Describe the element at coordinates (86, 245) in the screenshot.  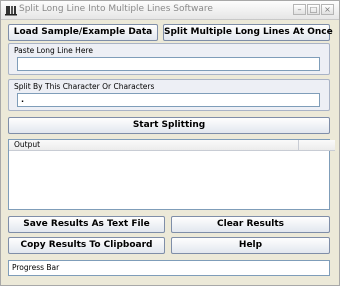
I see `copy-results-button: Copy Results To Clipboard` at that location.